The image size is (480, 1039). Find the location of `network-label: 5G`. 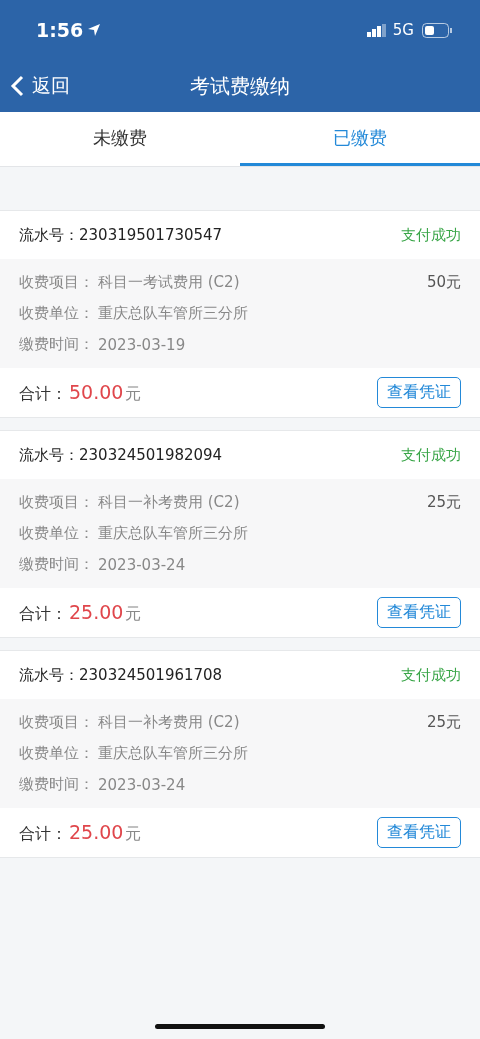

network-label: 5G is located at coordinates (403, 30).